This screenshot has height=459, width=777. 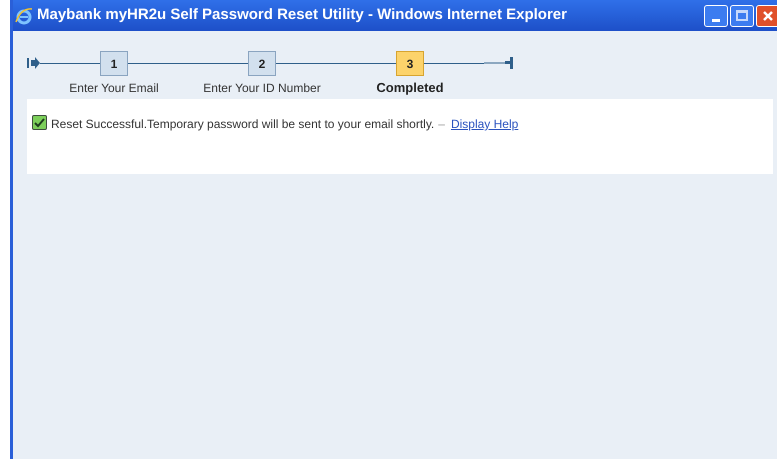 I want to click on step-label: Enter Your Email, so click(x=114, y=88).